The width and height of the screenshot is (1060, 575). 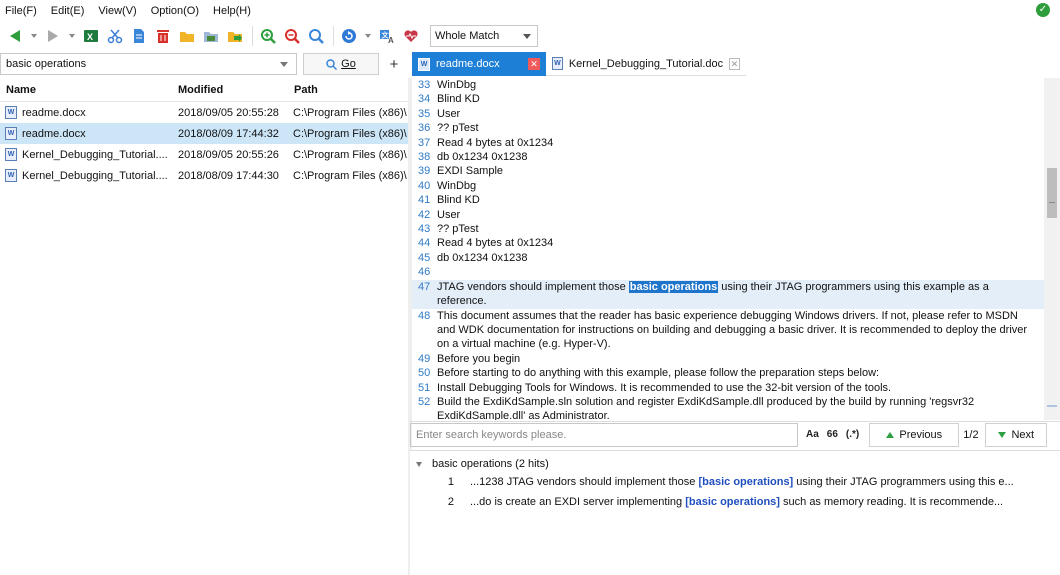 I want to click on match-mode-value: Whole Match, so click(x=467, y=36).